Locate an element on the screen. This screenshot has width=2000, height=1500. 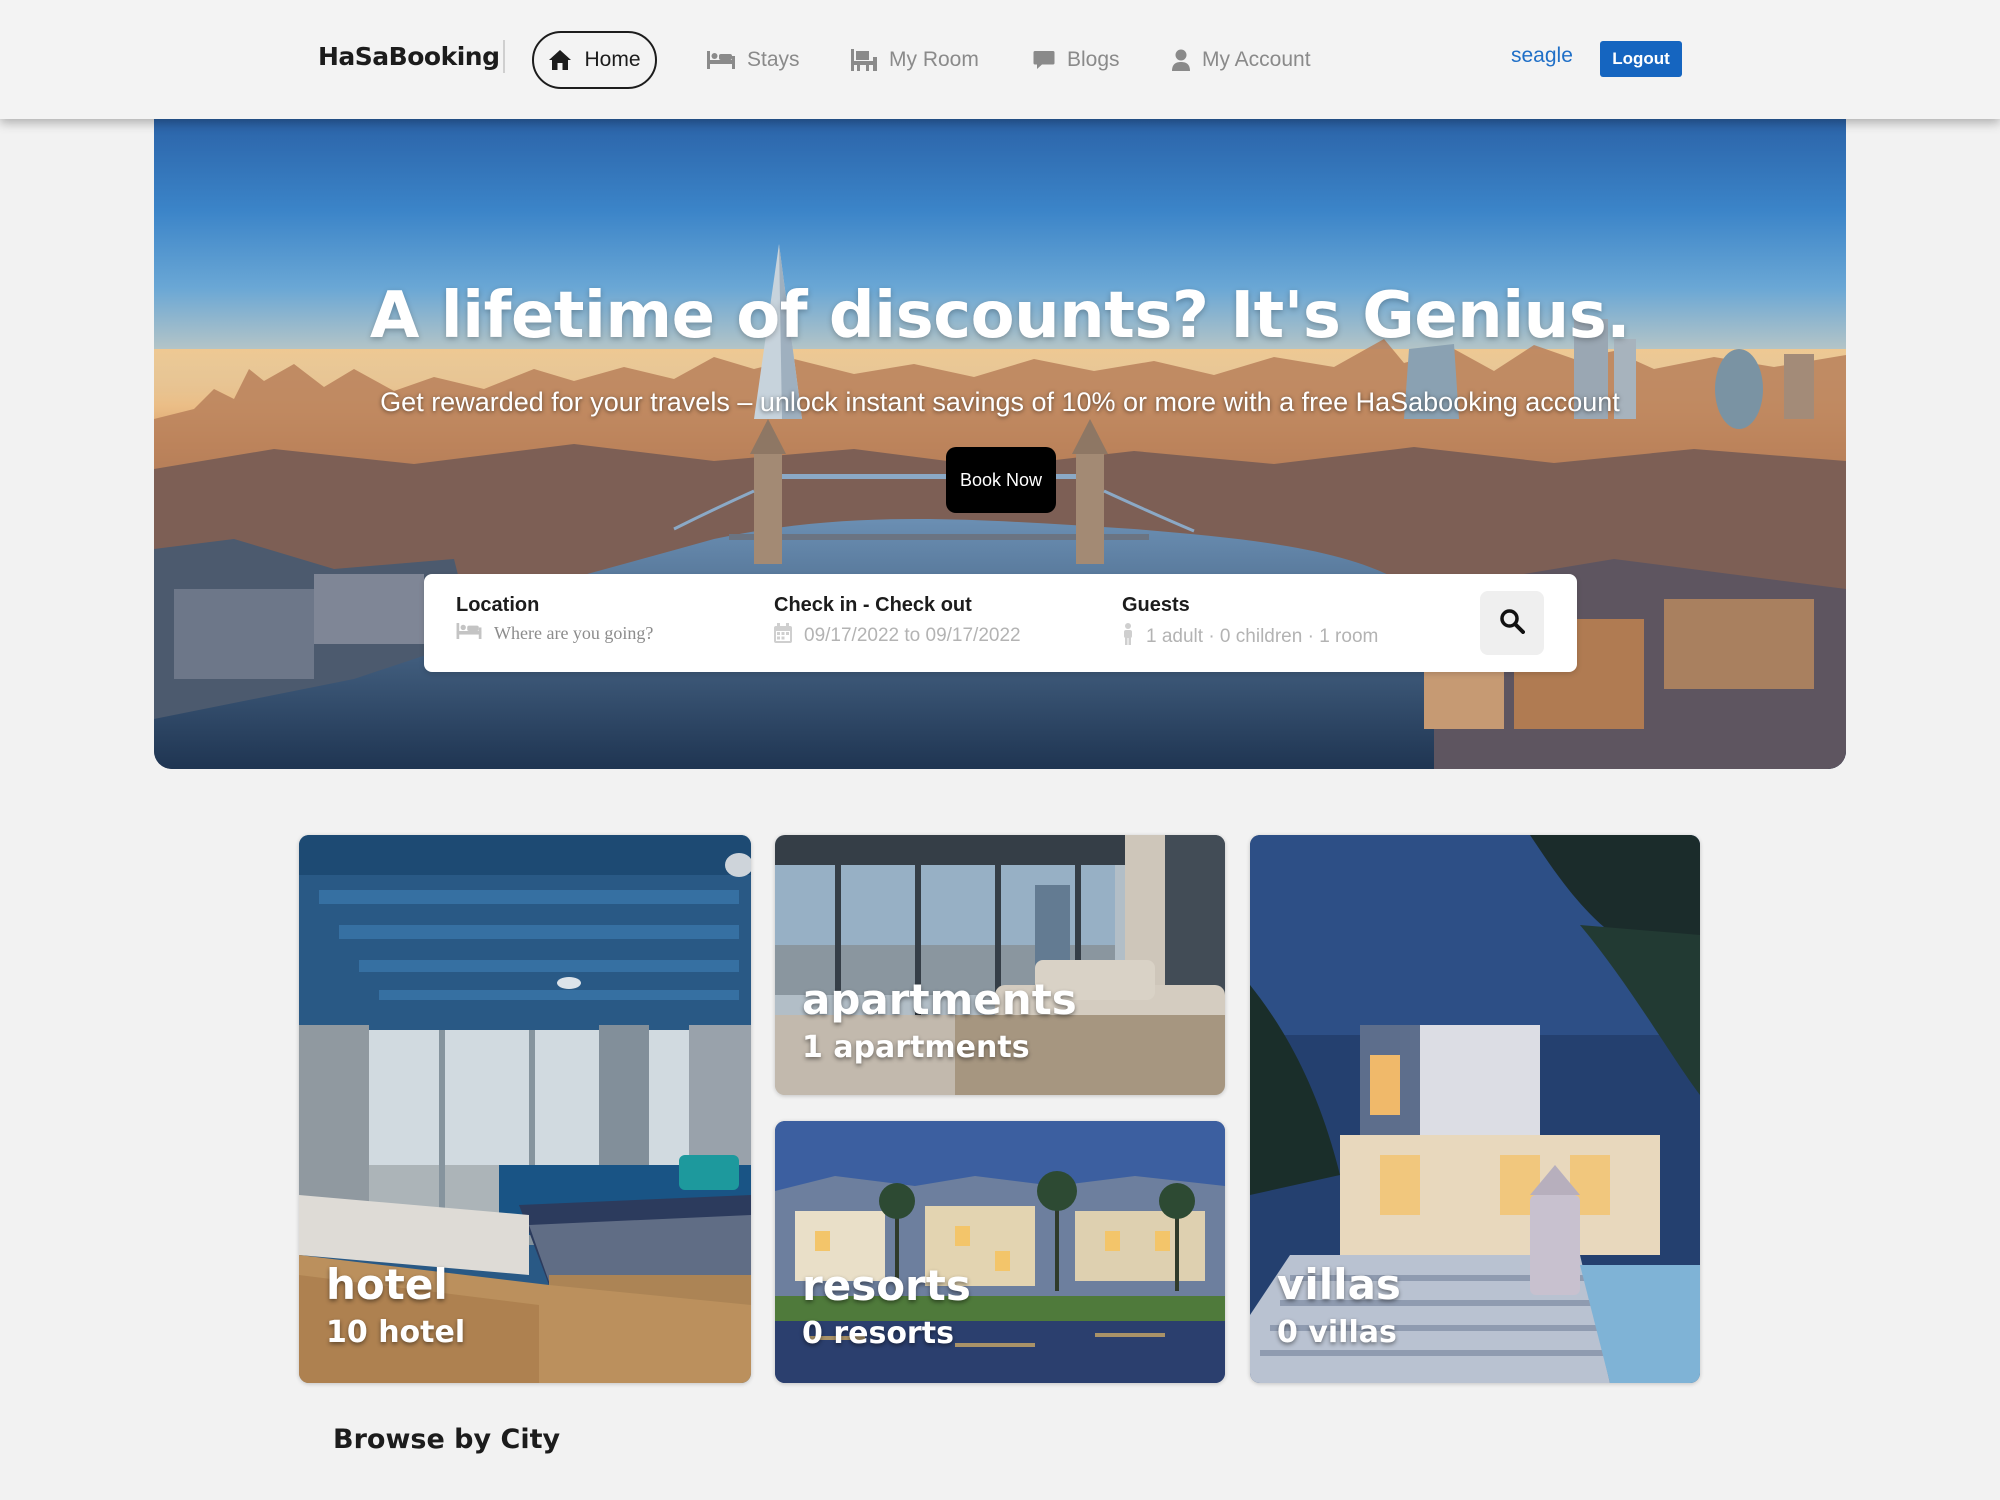
category-count: 1 apartments is located at coordinates (916, 1047).